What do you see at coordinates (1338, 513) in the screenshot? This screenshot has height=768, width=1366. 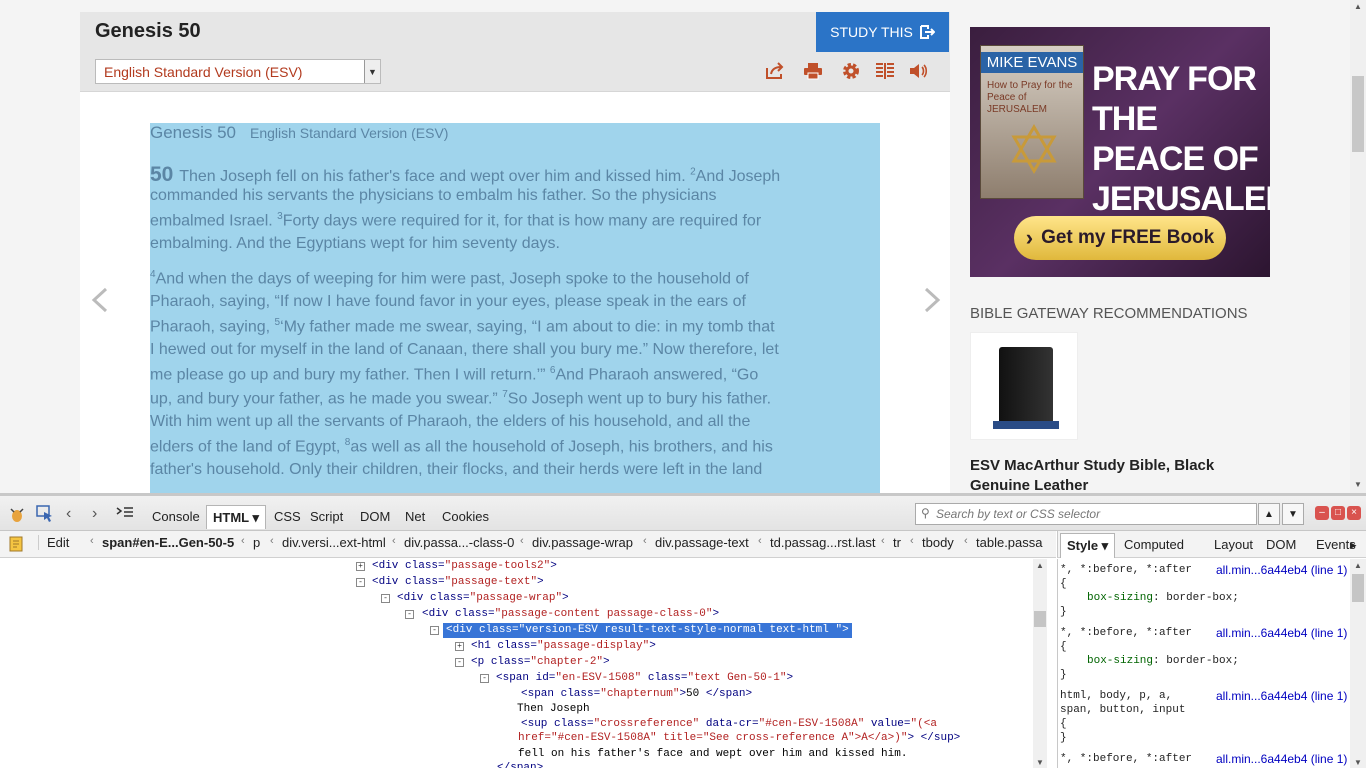 I see `detach-icon: □` at bounding box center [1338, 513].